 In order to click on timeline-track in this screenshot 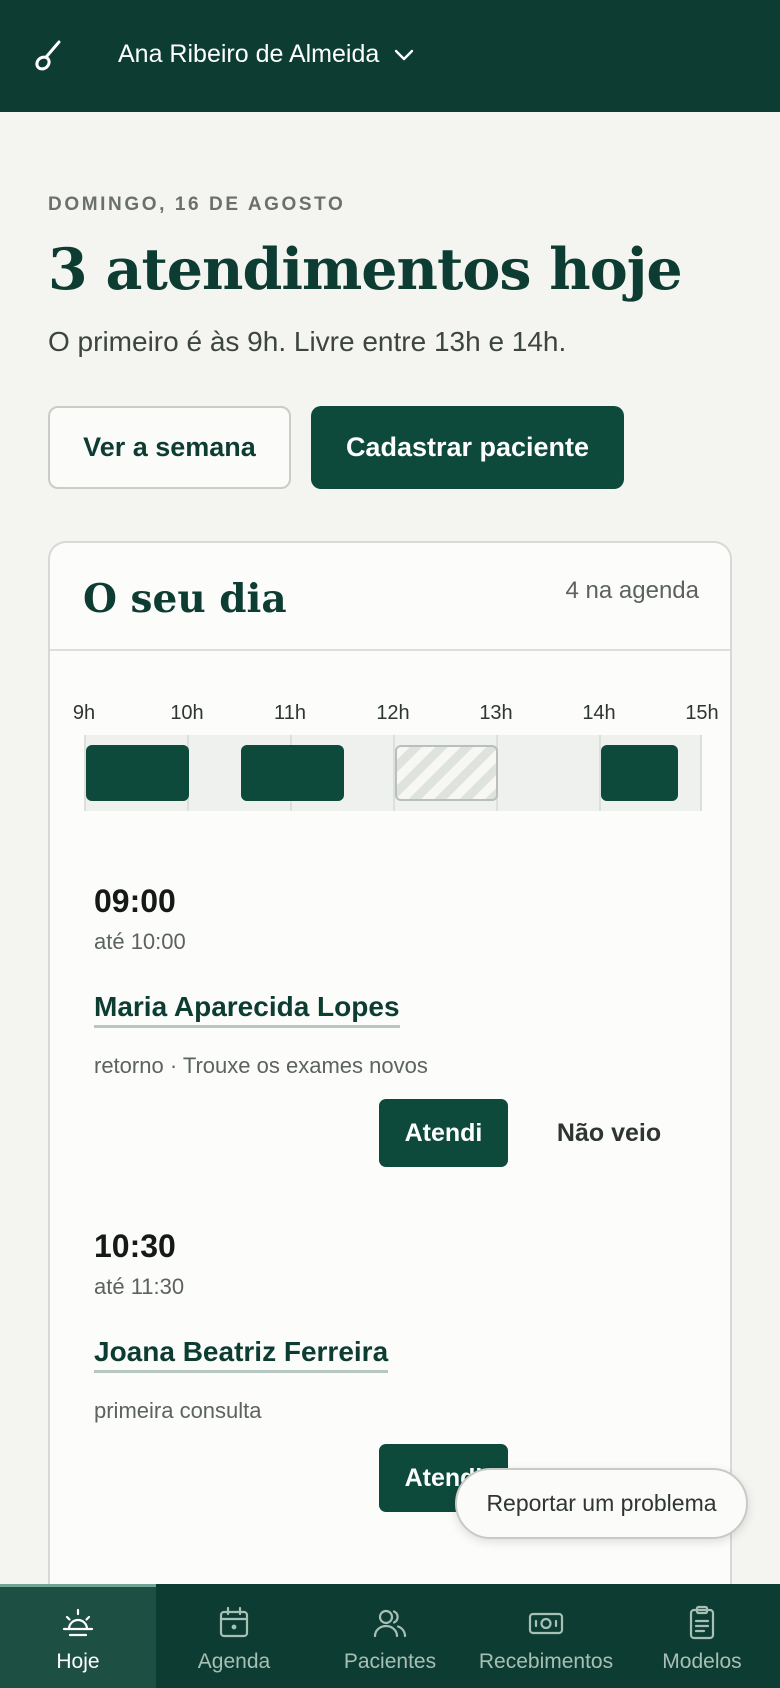, I will do `click(393, 773)`.